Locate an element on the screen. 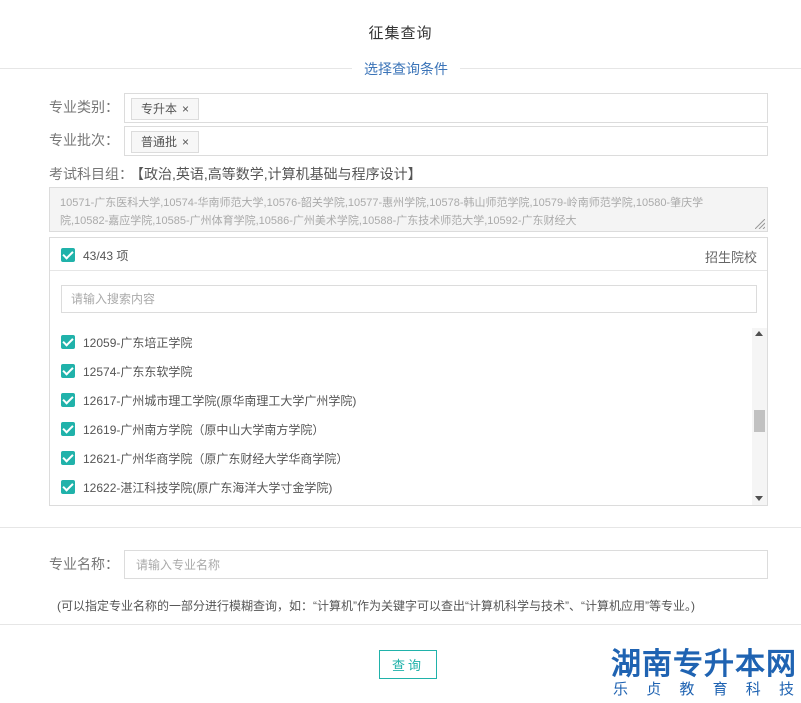 This screenshot has height=703, width=801. item-label: 12059-广东培正学院 is located at coordinates (138, 343).